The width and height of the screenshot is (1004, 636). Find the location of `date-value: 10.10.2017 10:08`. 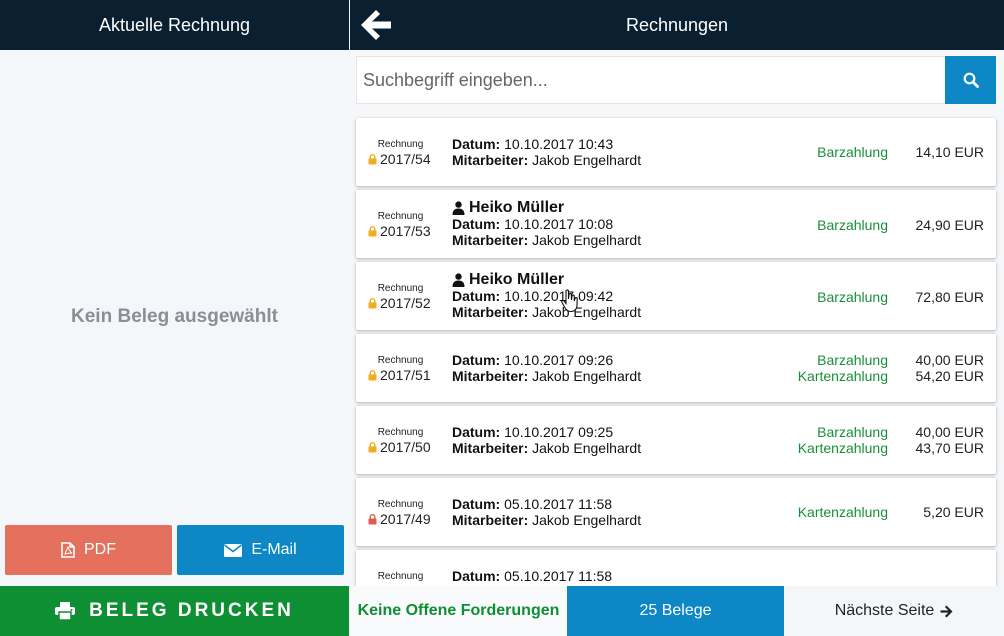

date-value: 10.10.2017 10:08 is located at coordinates (559, 224).